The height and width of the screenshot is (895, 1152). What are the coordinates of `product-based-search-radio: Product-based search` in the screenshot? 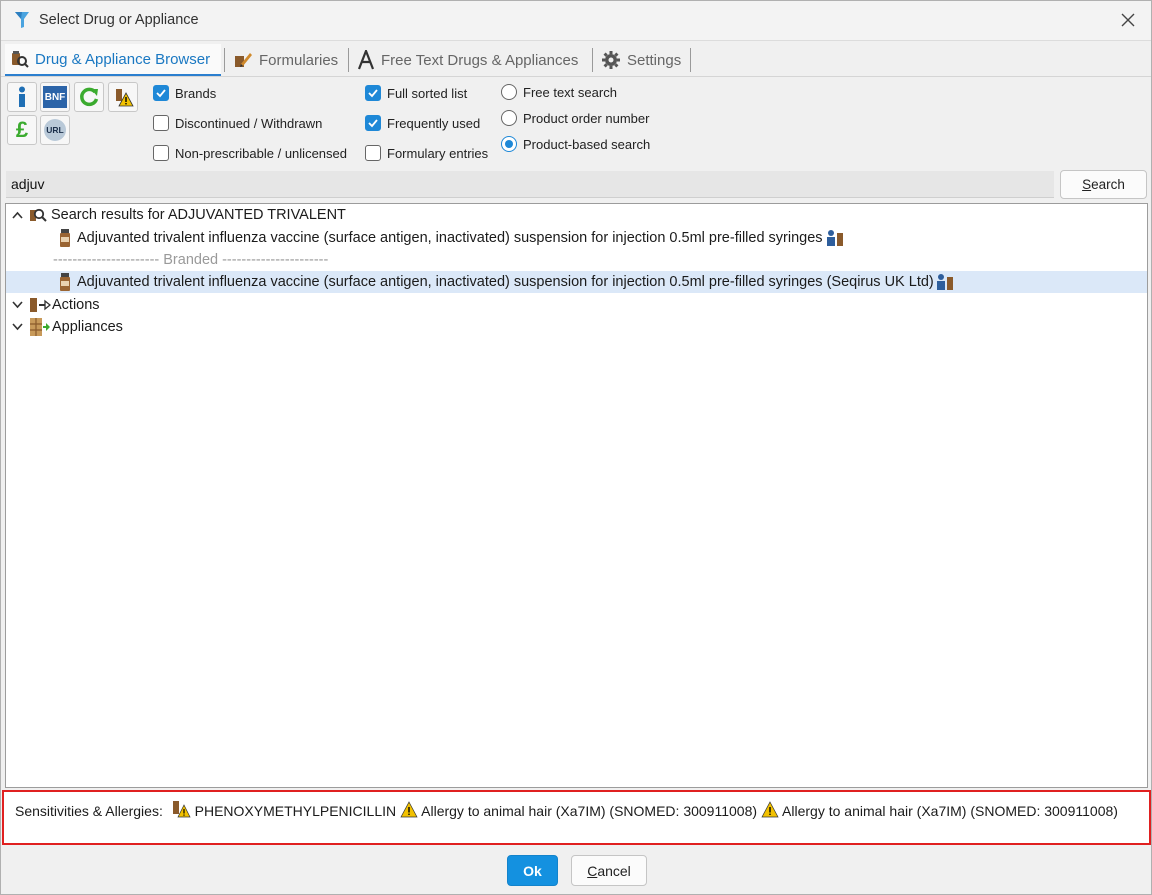 It's located at (575, 144).